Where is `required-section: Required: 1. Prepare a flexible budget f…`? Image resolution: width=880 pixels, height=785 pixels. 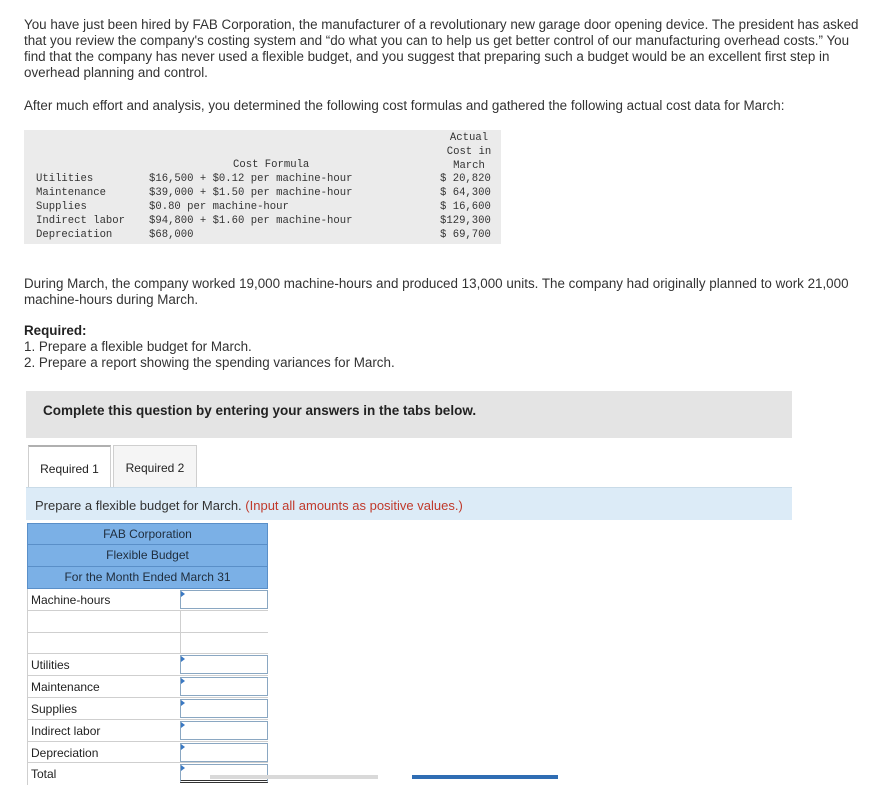
required-section: Required: 1. Prepare a flexible budget f… is located at coordinates (209, 347).